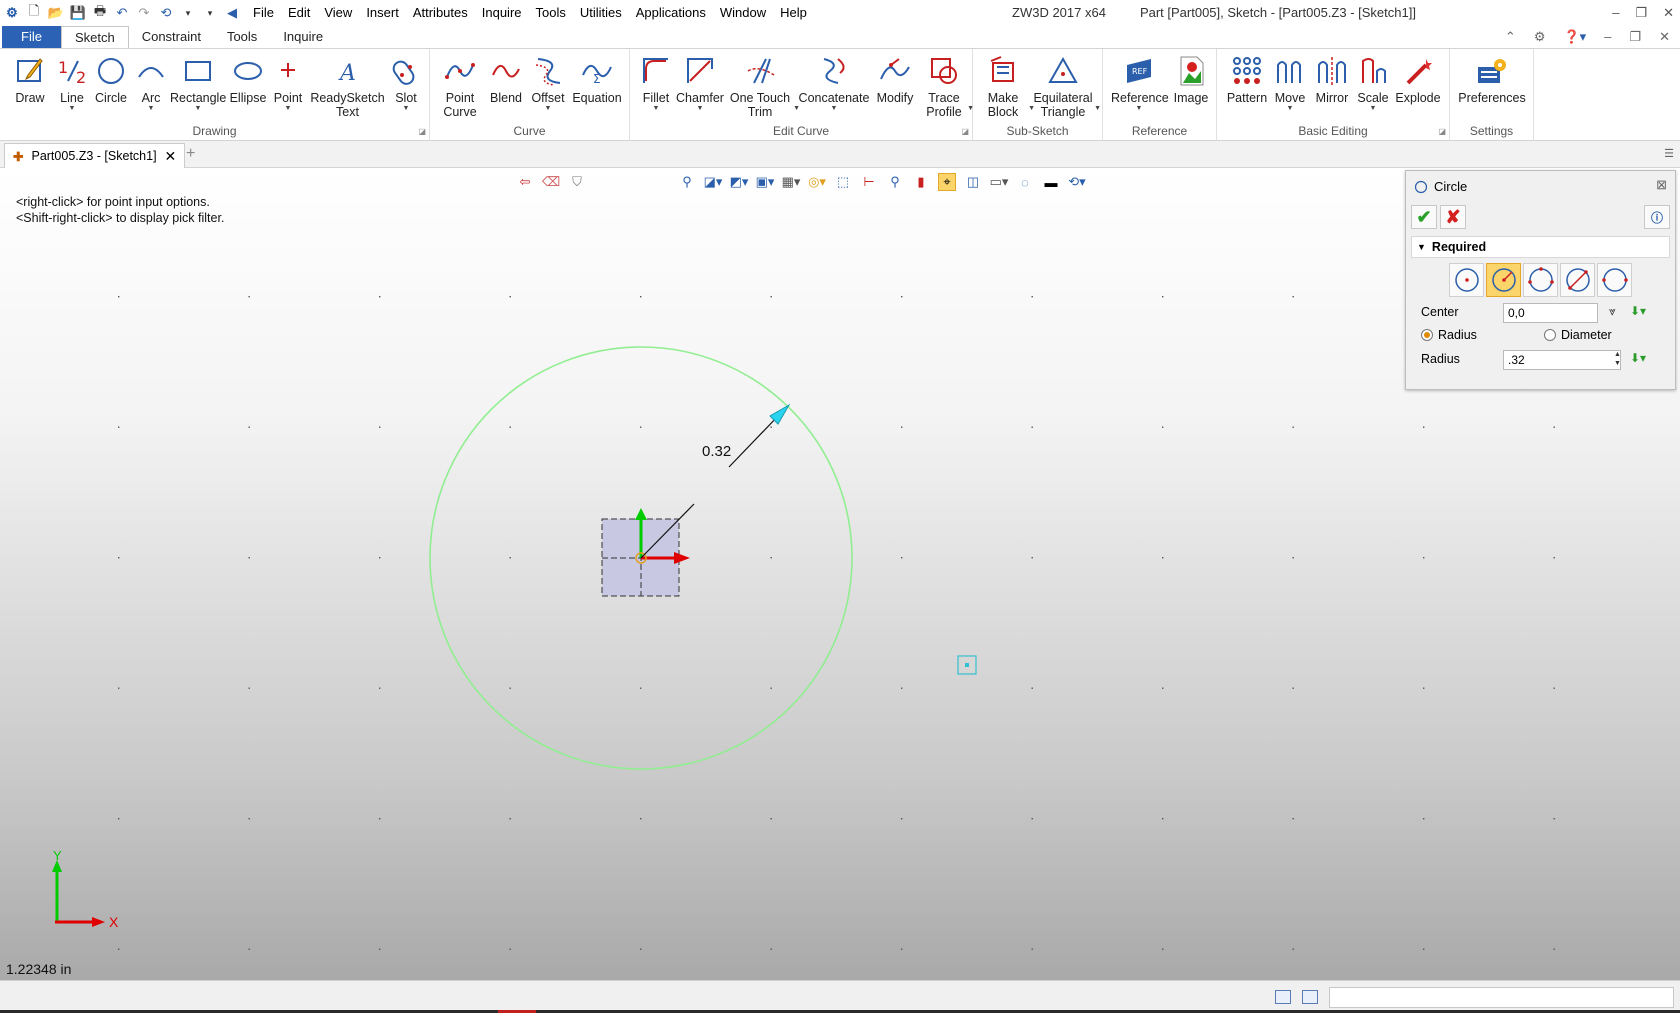  I want to click on offset-tool-button: Offset ▼, so click(548, 84).